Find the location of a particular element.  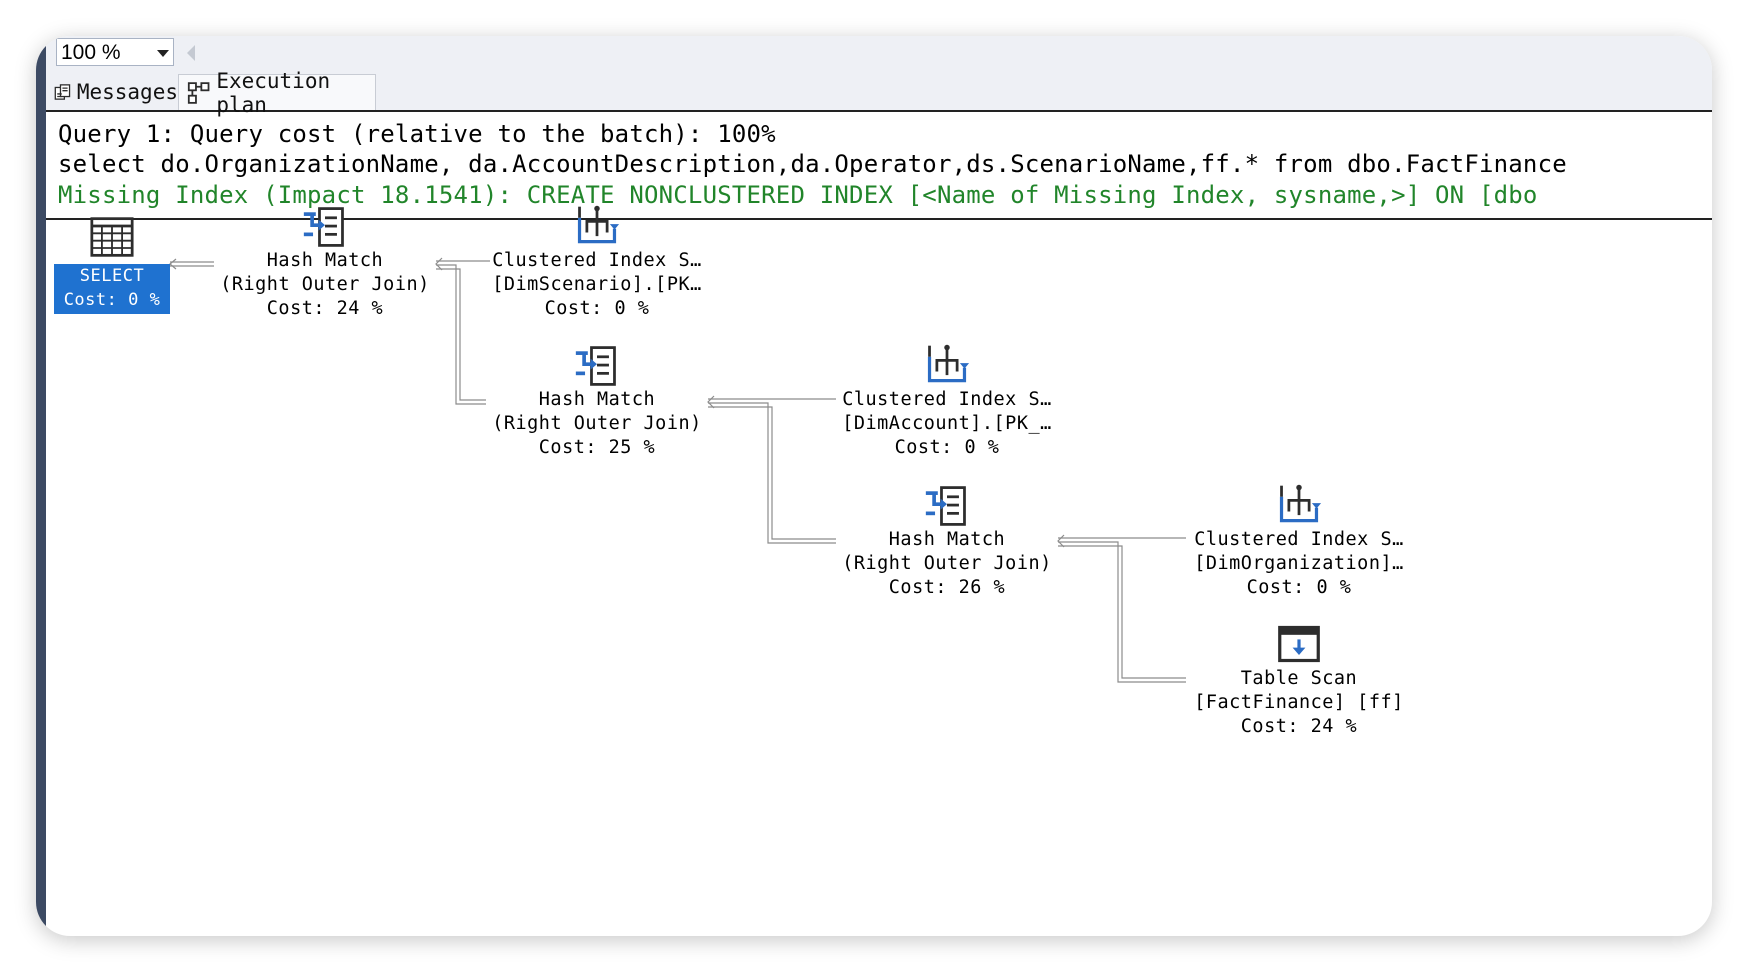

plan-node-select-label: SELECT Cost: 0 % is located at coordinates (112, 289).